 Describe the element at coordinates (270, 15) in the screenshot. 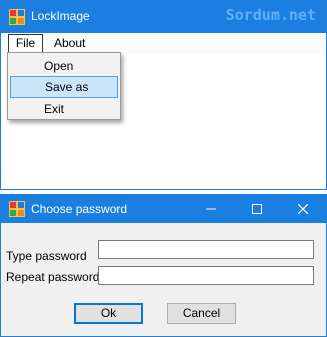

I see `watermark: Sordum.net` at that location.